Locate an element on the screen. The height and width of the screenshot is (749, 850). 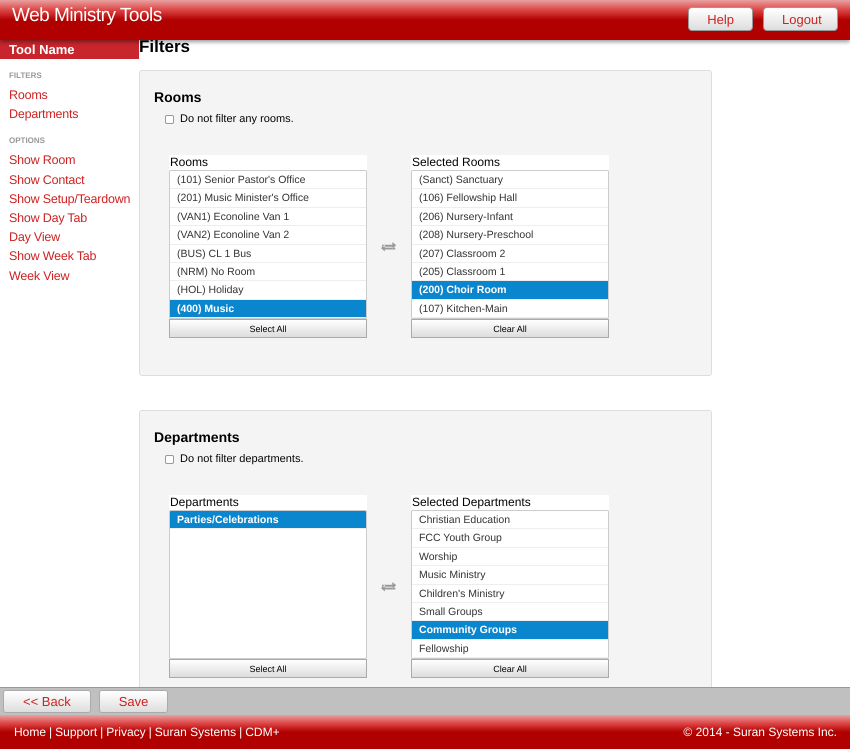
list-item: (400) Music is located at coordinates (268, 309).